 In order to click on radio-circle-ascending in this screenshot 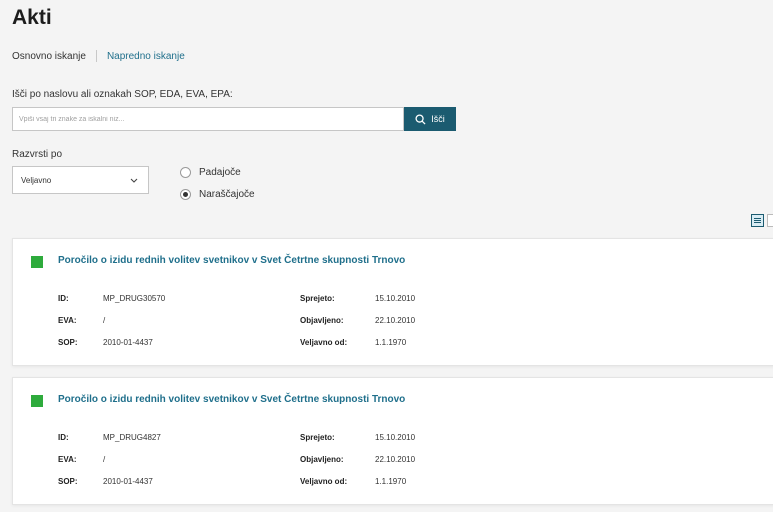, I will do `click(185, 194)`.